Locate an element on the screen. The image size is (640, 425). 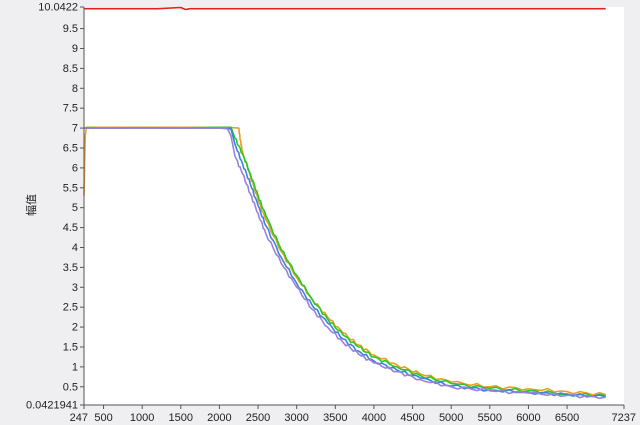
x-tick-label: 247 is located at coordinates (79, 418).